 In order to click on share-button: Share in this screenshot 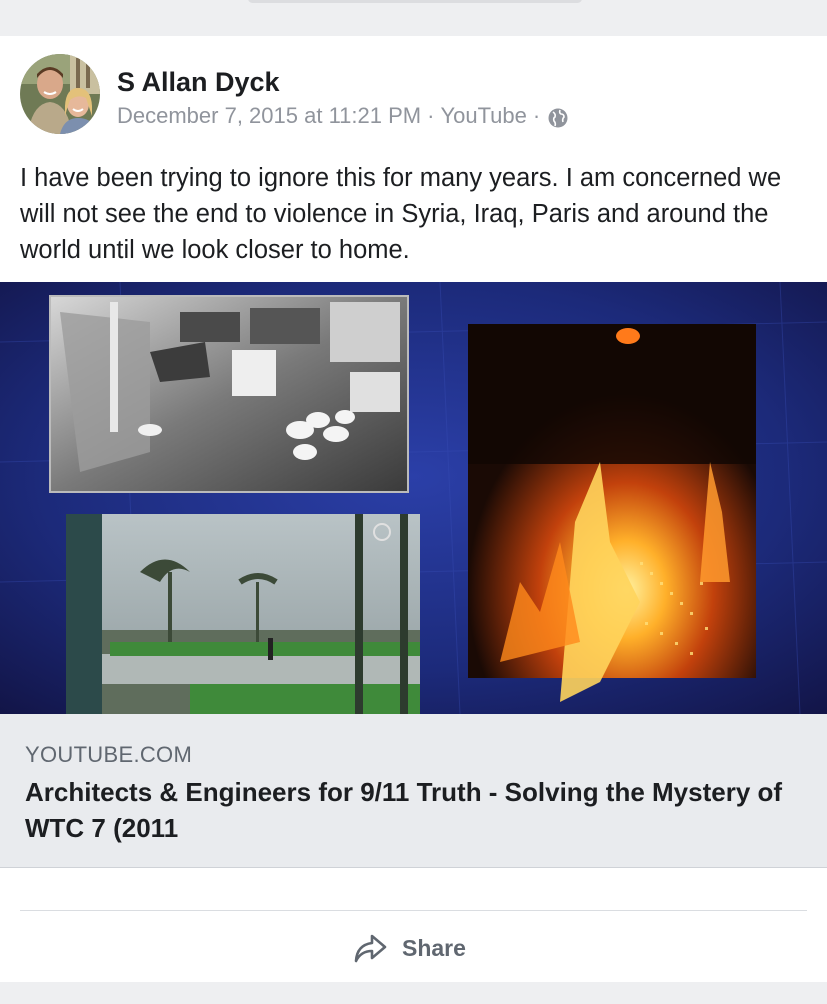, I will do `click(409, 948)`.